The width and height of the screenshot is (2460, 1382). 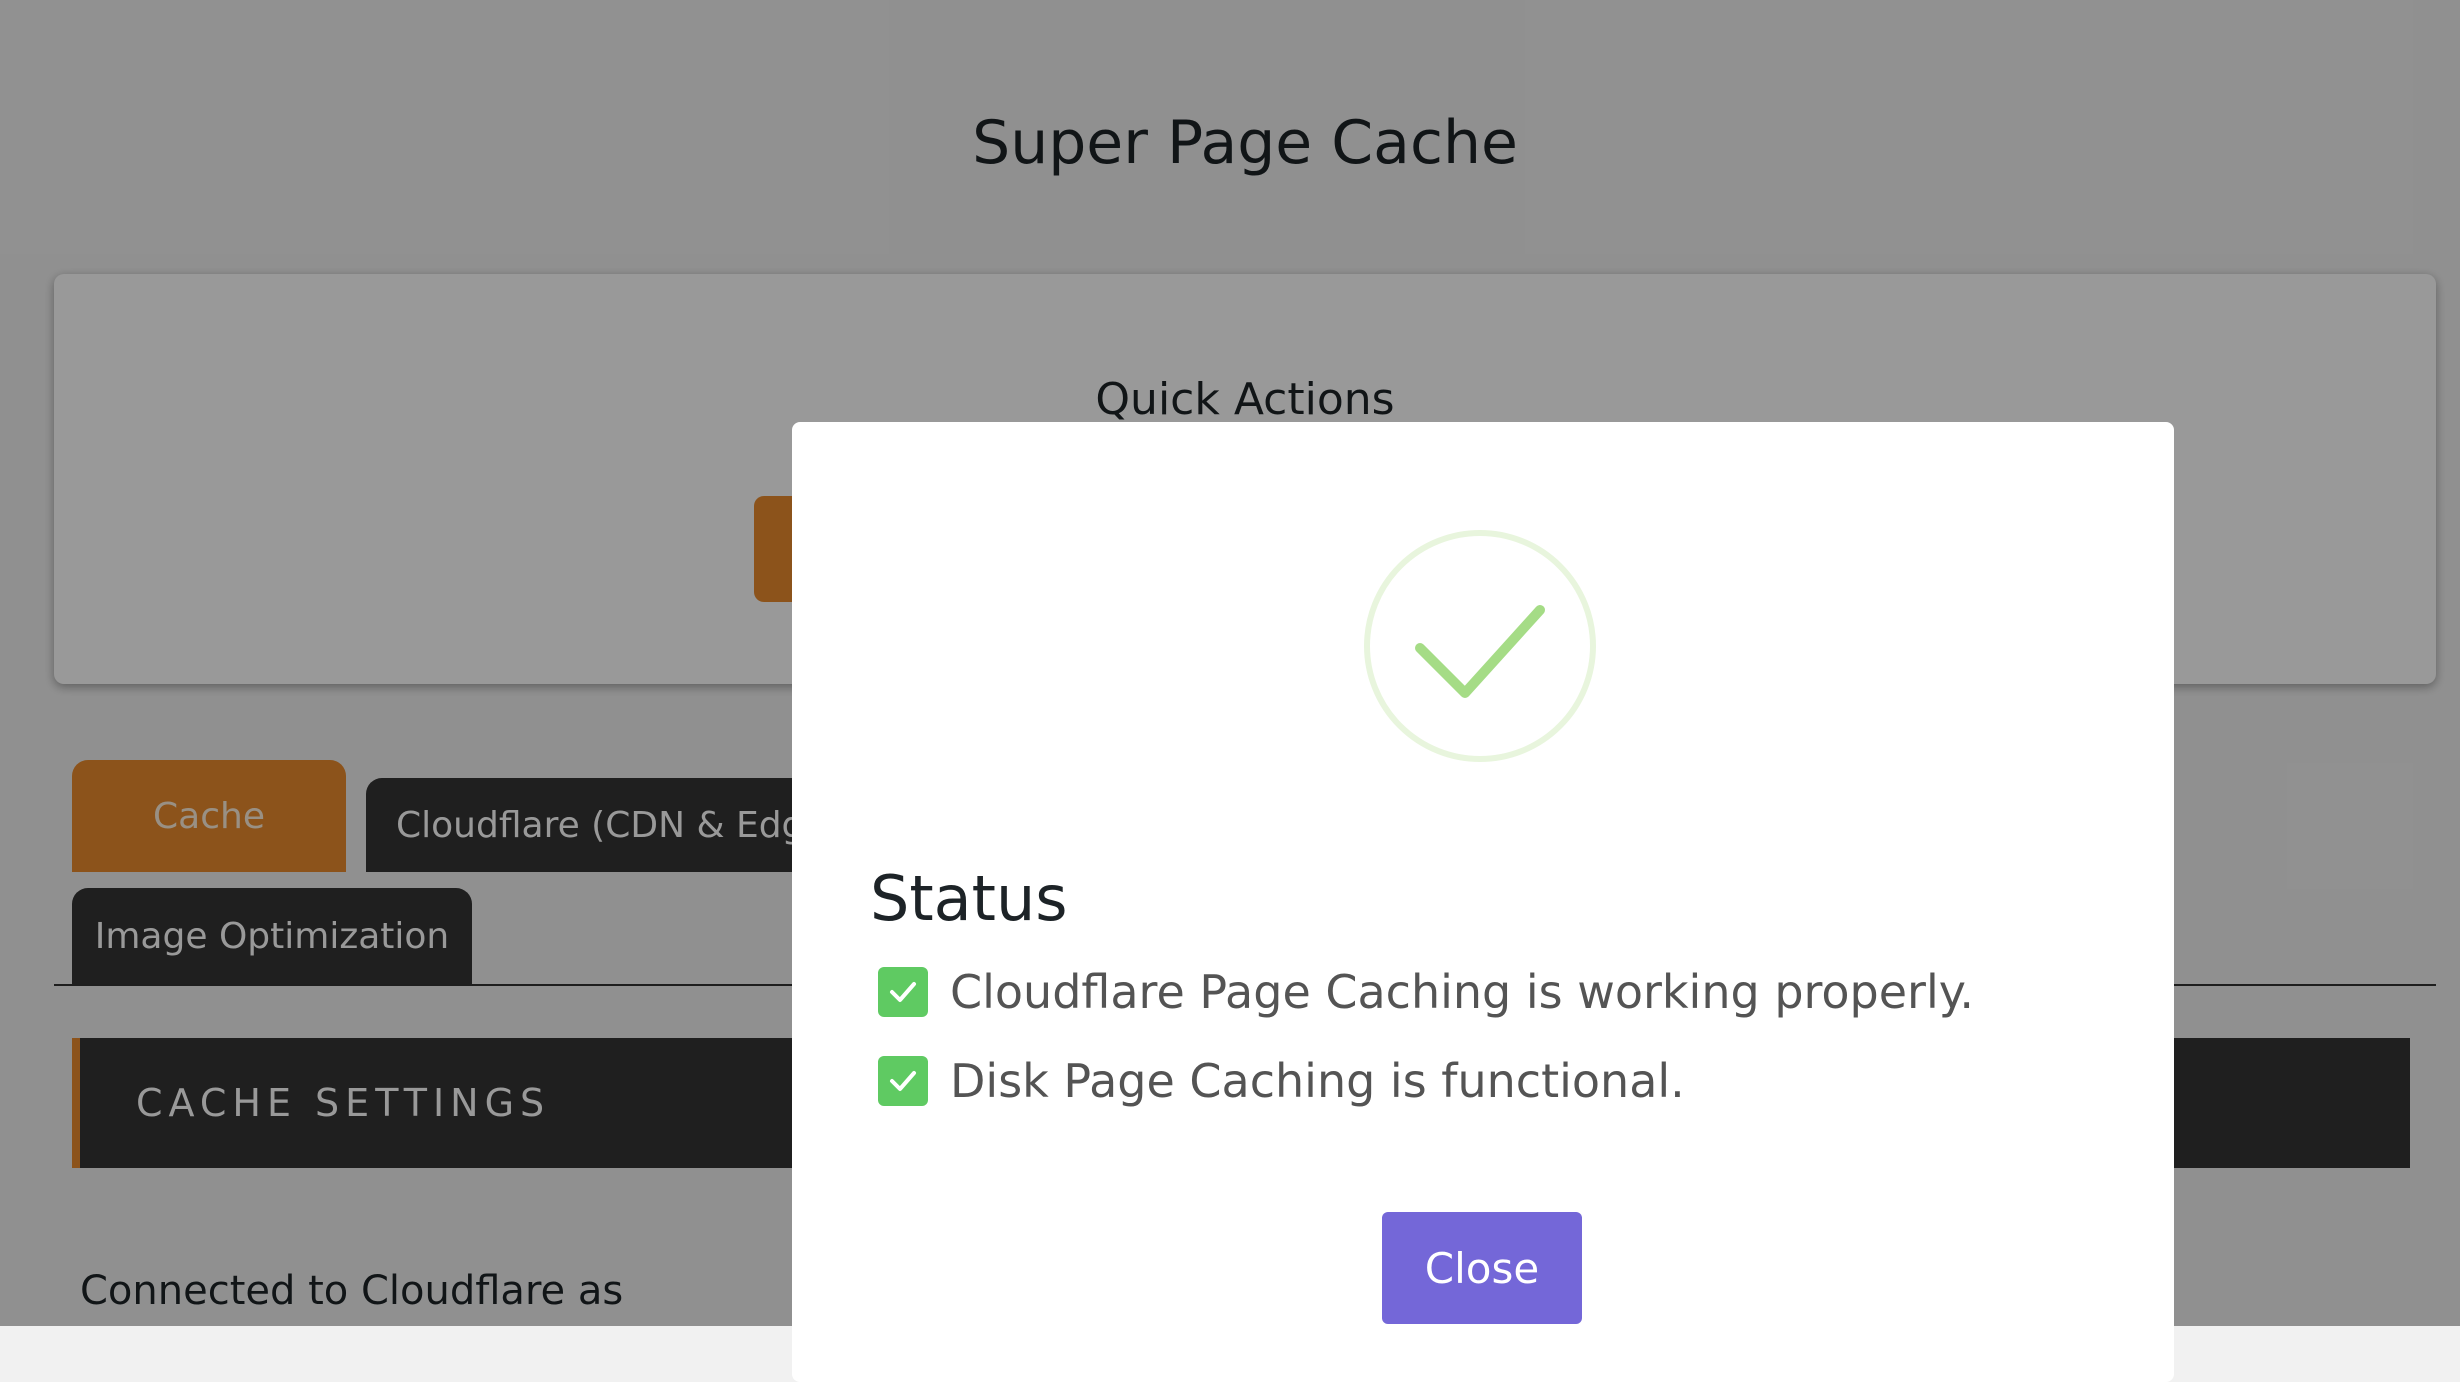 What do you see at coordinates (1482, 1268) in the screenshot?
I see `close-button: Close` at bounding box center [1482, 1268].